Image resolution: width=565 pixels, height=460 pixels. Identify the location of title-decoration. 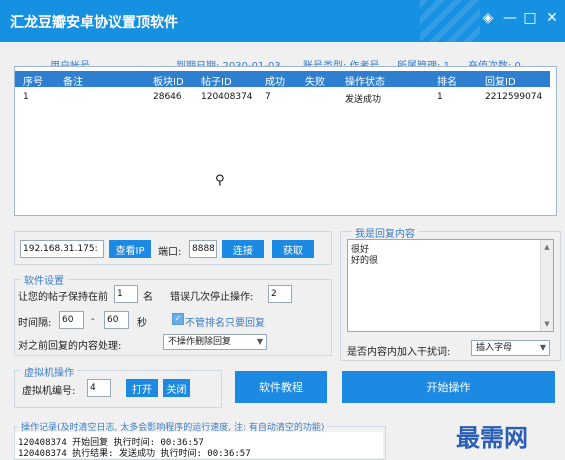
(450, 21).